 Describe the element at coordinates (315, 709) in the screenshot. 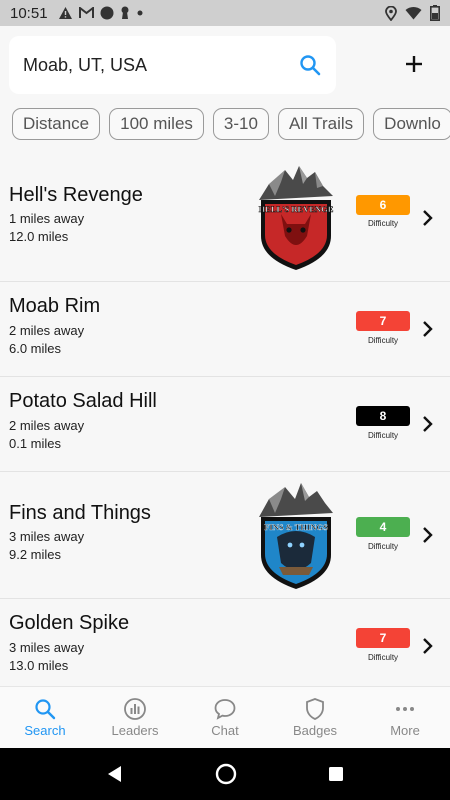

I see `shield-icon` at that location.